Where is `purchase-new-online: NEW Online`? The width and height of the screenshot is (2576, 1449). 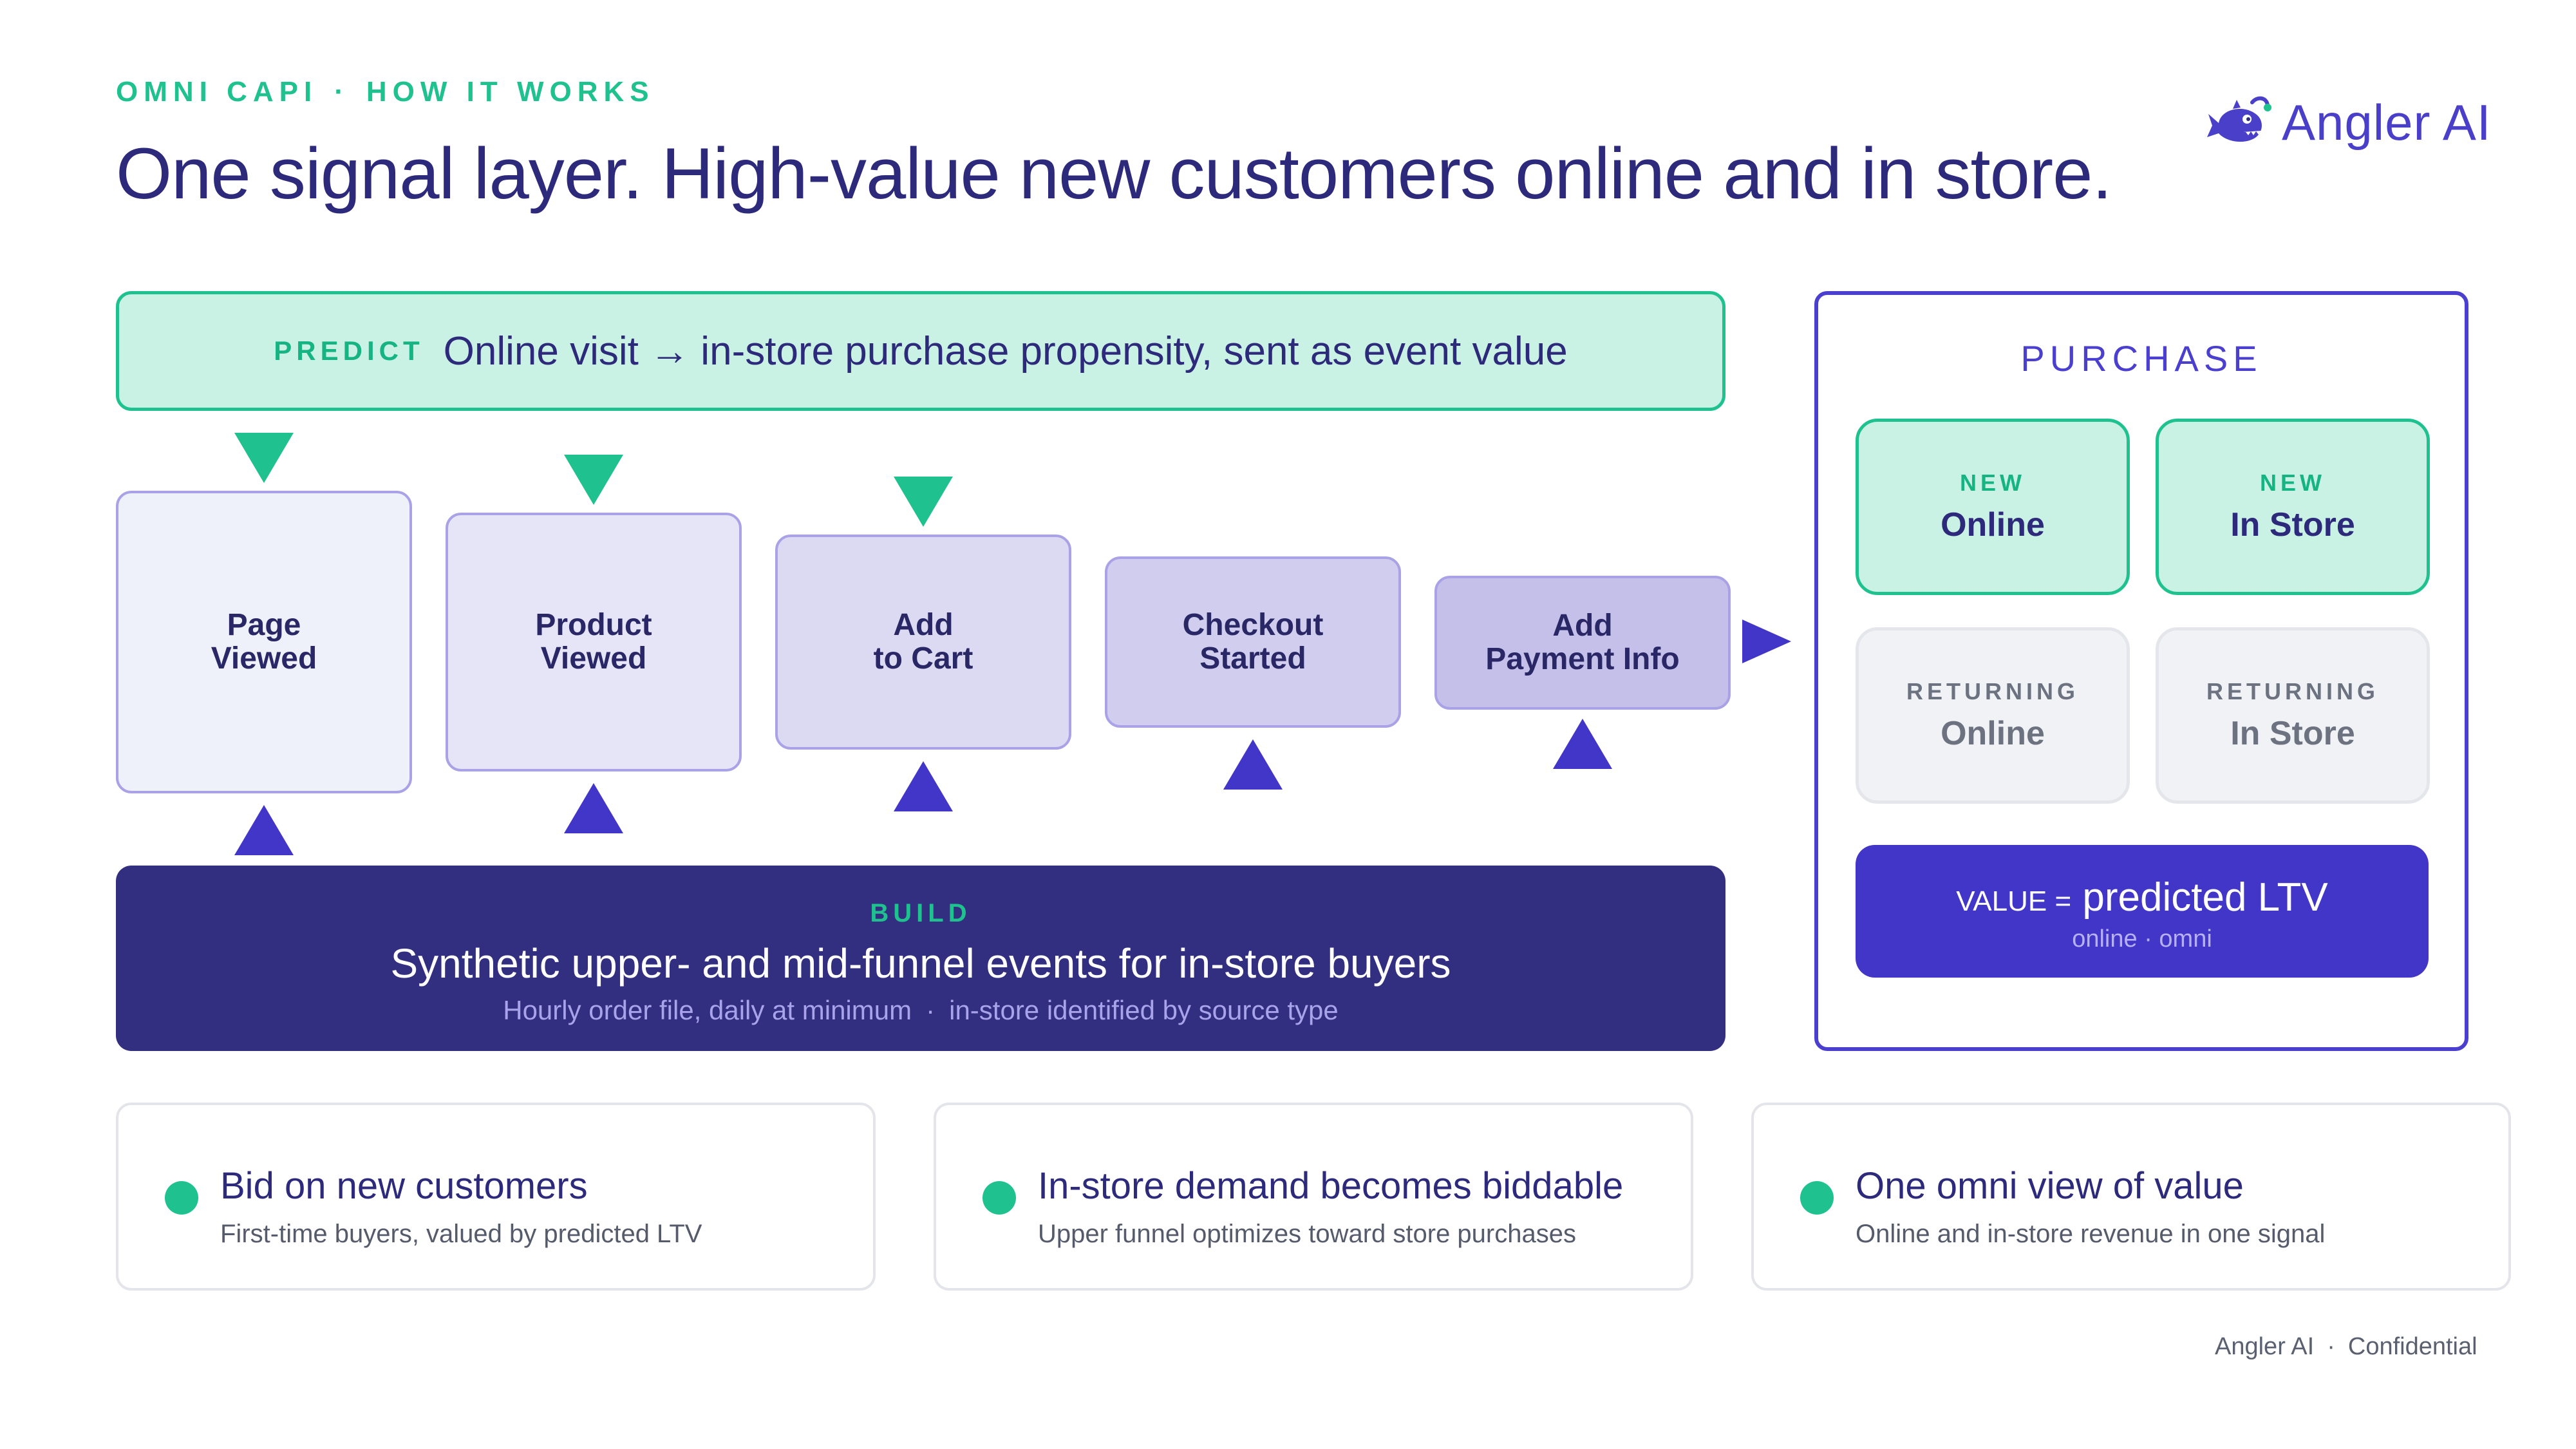
purchase-new-online: NEW Online is located at coordinates (1993, 507).